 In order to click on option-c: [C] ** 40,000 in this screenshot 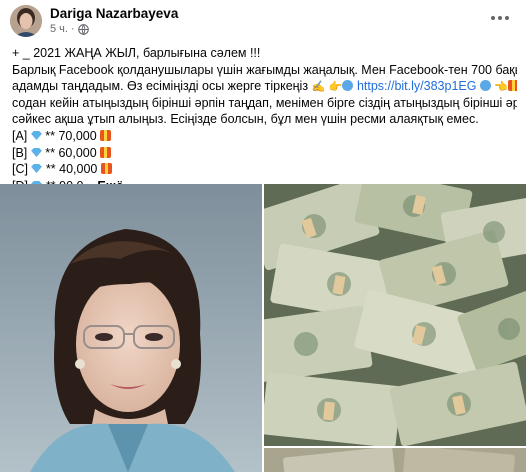, I will do `click(264, 169)`.